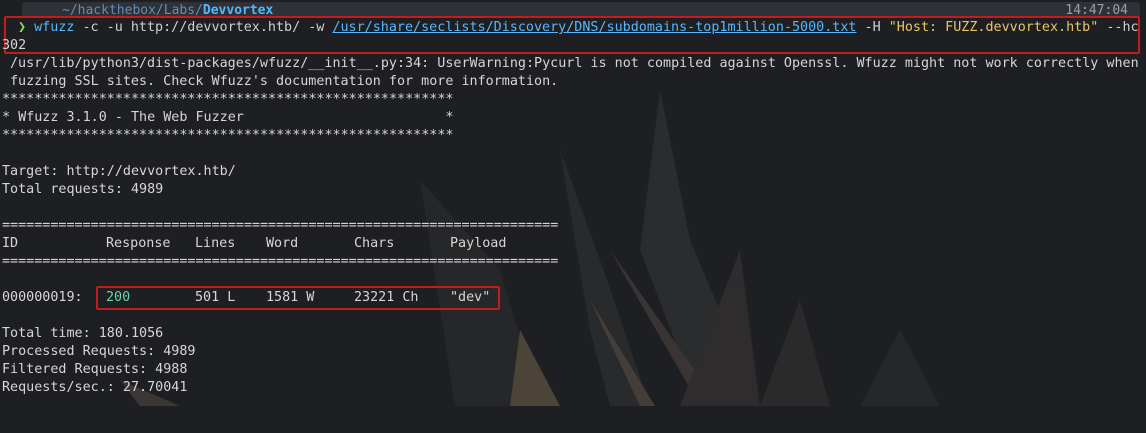  What do you see at coordinates (83, 333) in the screenshot?
I see `total-time-line: Total time: 180.1056` at bounding box center [83, 333].